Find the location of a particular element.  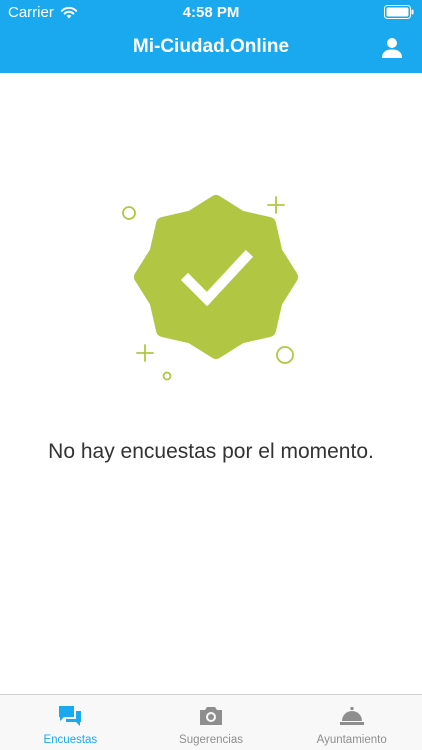

status-time: 4:58 PM is located at coordinates (211, 12).